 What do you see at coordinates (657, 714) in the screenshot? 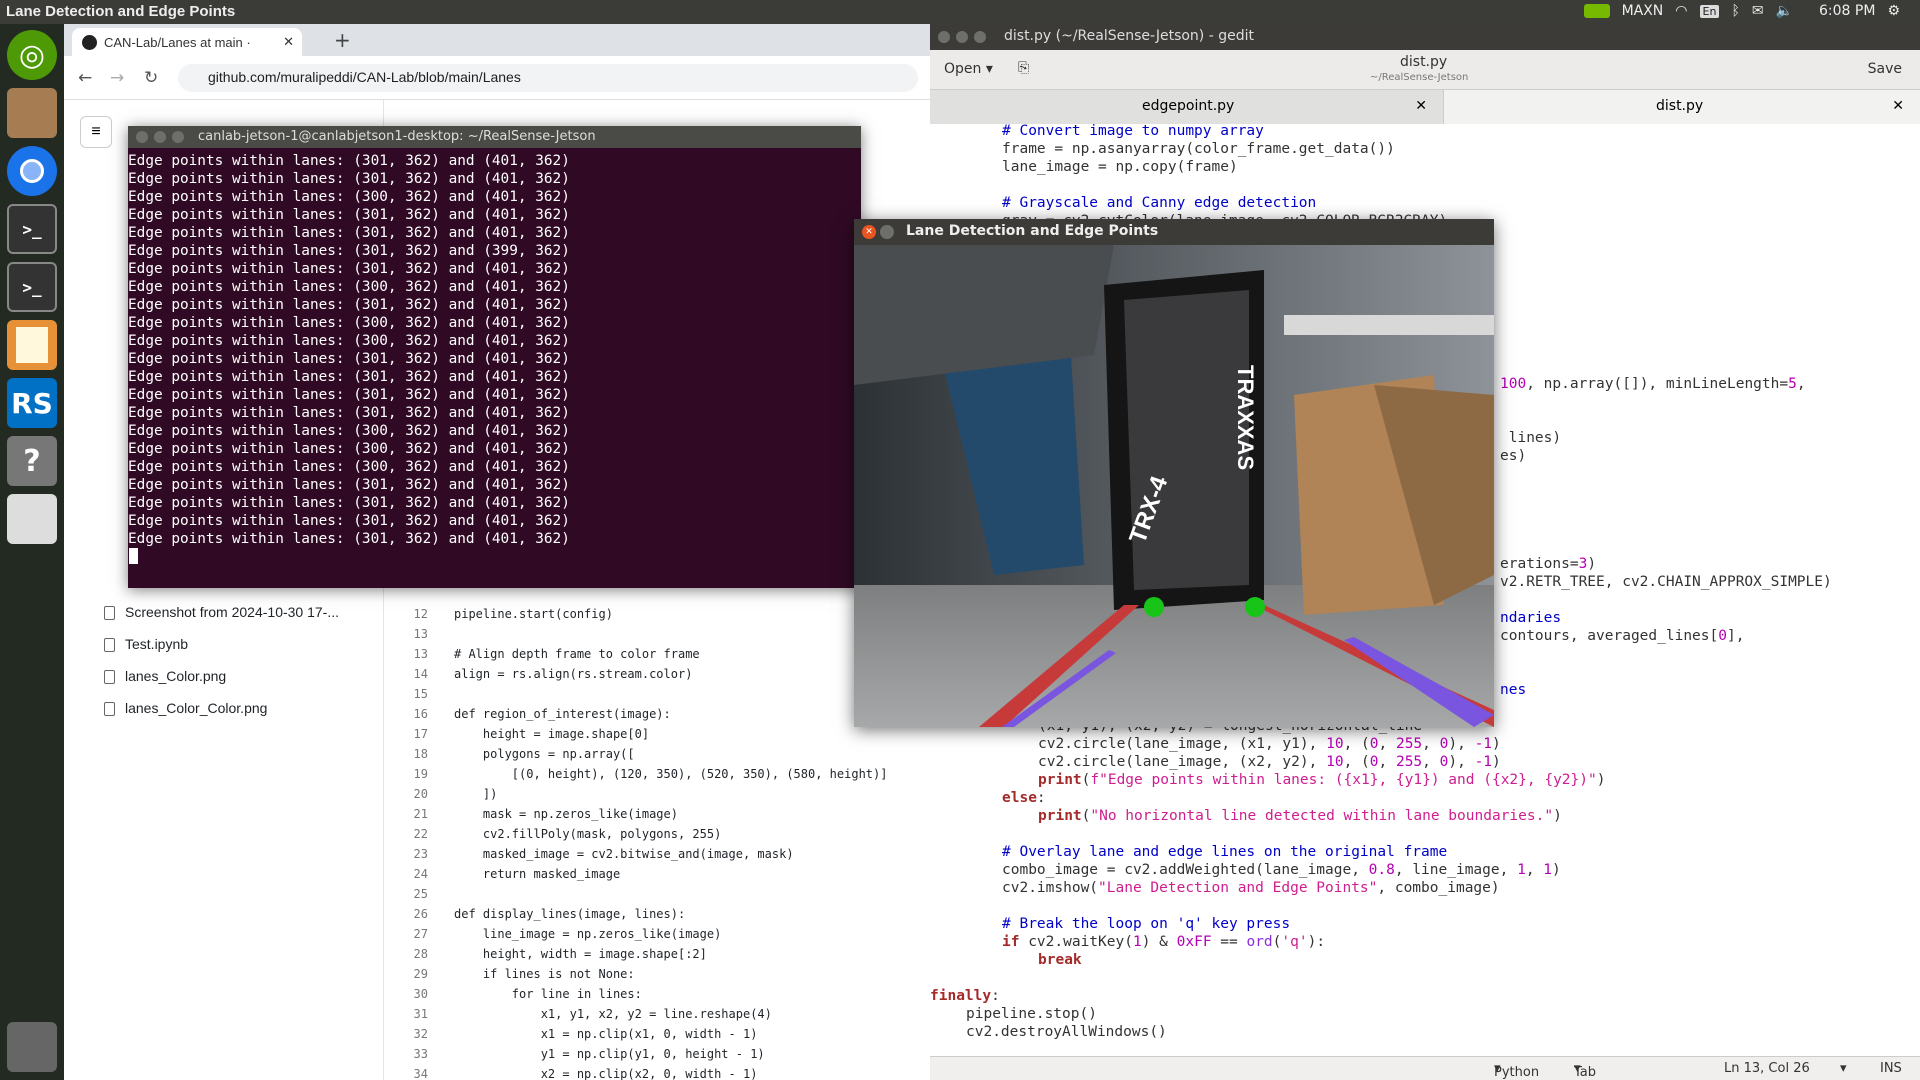
I see `code-line: 16 def region_of_interest(image):` at bounding box center [657, 714].